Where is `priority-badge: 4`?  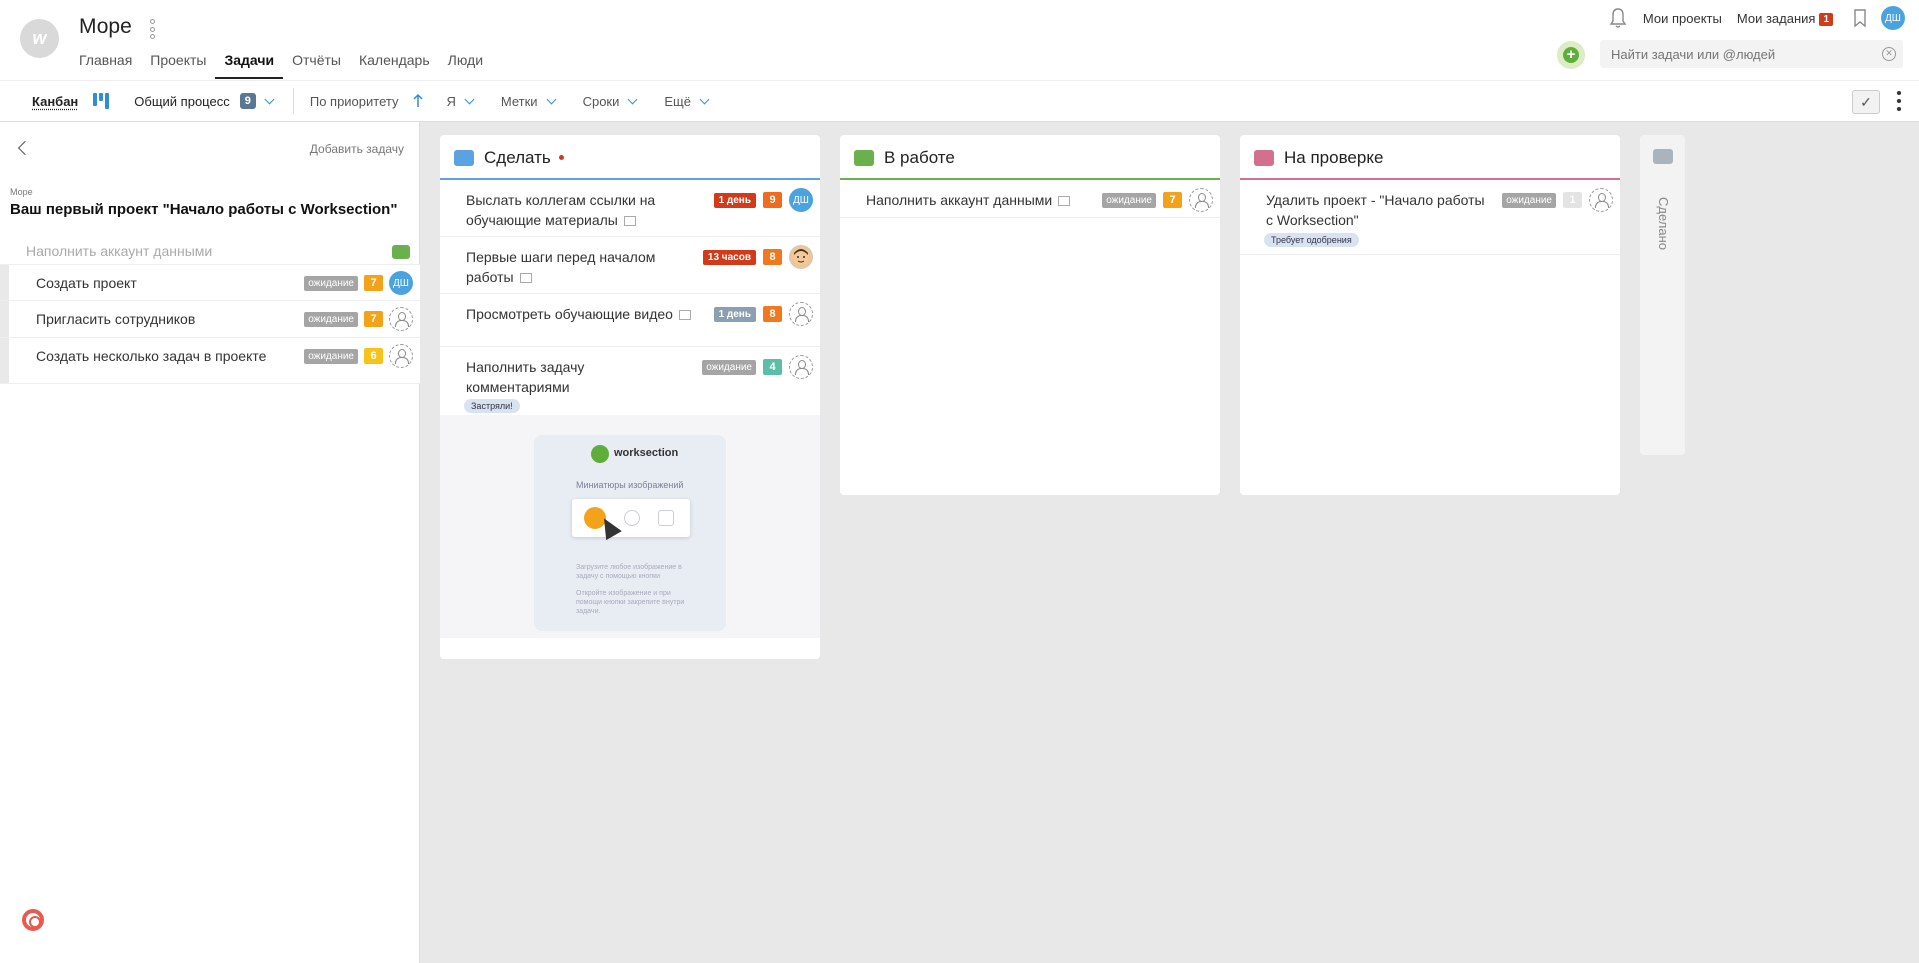 priority-badge: 4 is located at coordinates (772, 367).